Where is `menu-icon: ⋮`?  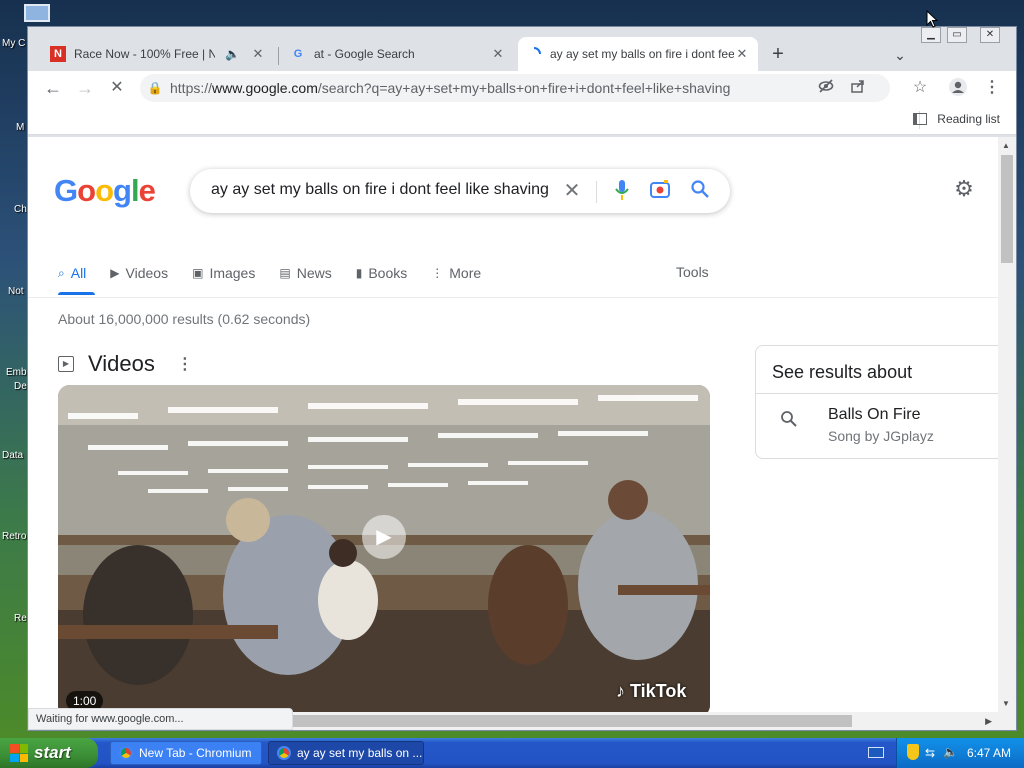 menu-icon: ⋮ is located at coordinates (992, 88).